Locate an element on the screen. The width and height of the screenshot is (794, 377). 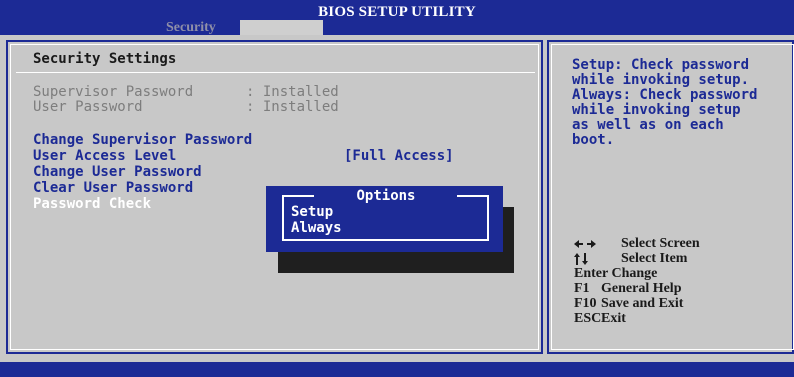
select-item-label: Select Item is located at coordinates (654, 258).